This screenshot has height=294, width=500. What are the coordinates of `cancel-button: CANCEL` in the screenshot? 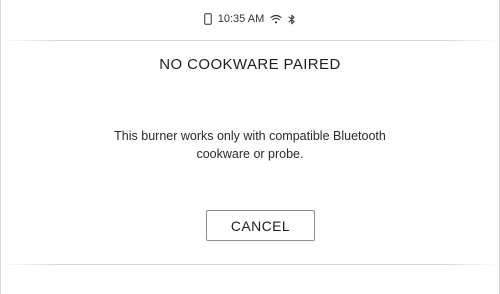 It's located at (260, 225).